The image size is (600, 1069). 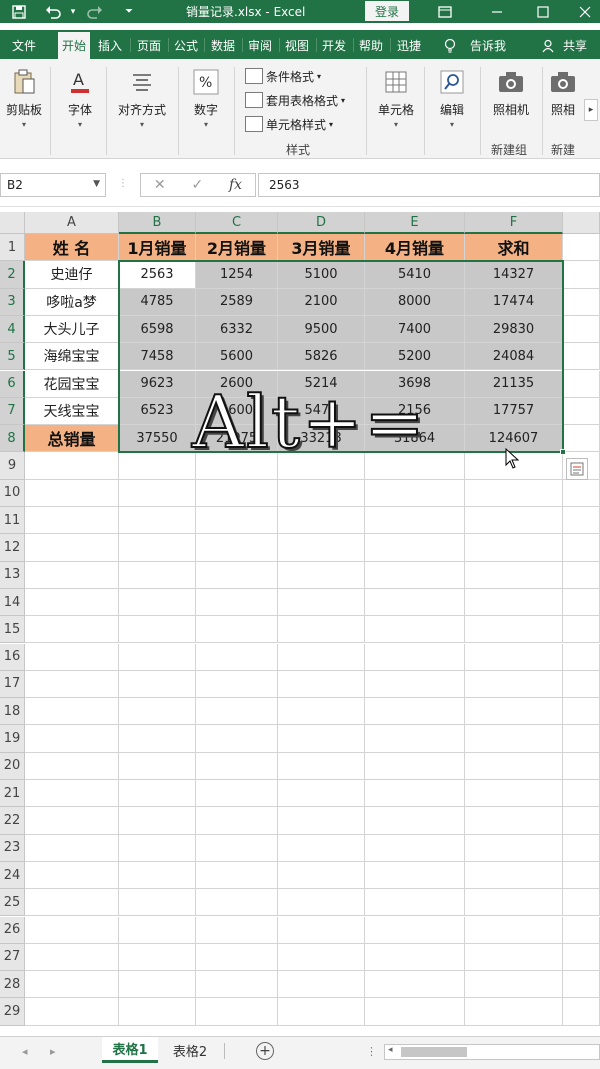 I want to click on row-header: 11, so click(x=12, y=521).